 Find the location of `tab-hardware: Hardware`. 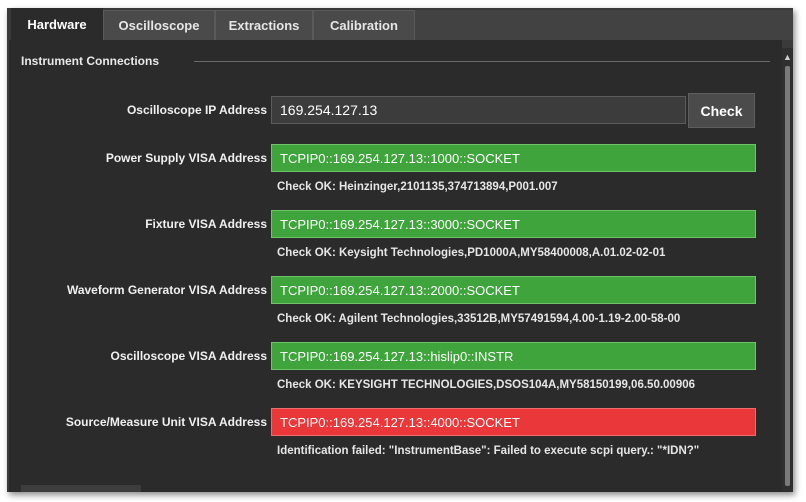

tab-hardware: Hardware is located at coordinates (57, 24).